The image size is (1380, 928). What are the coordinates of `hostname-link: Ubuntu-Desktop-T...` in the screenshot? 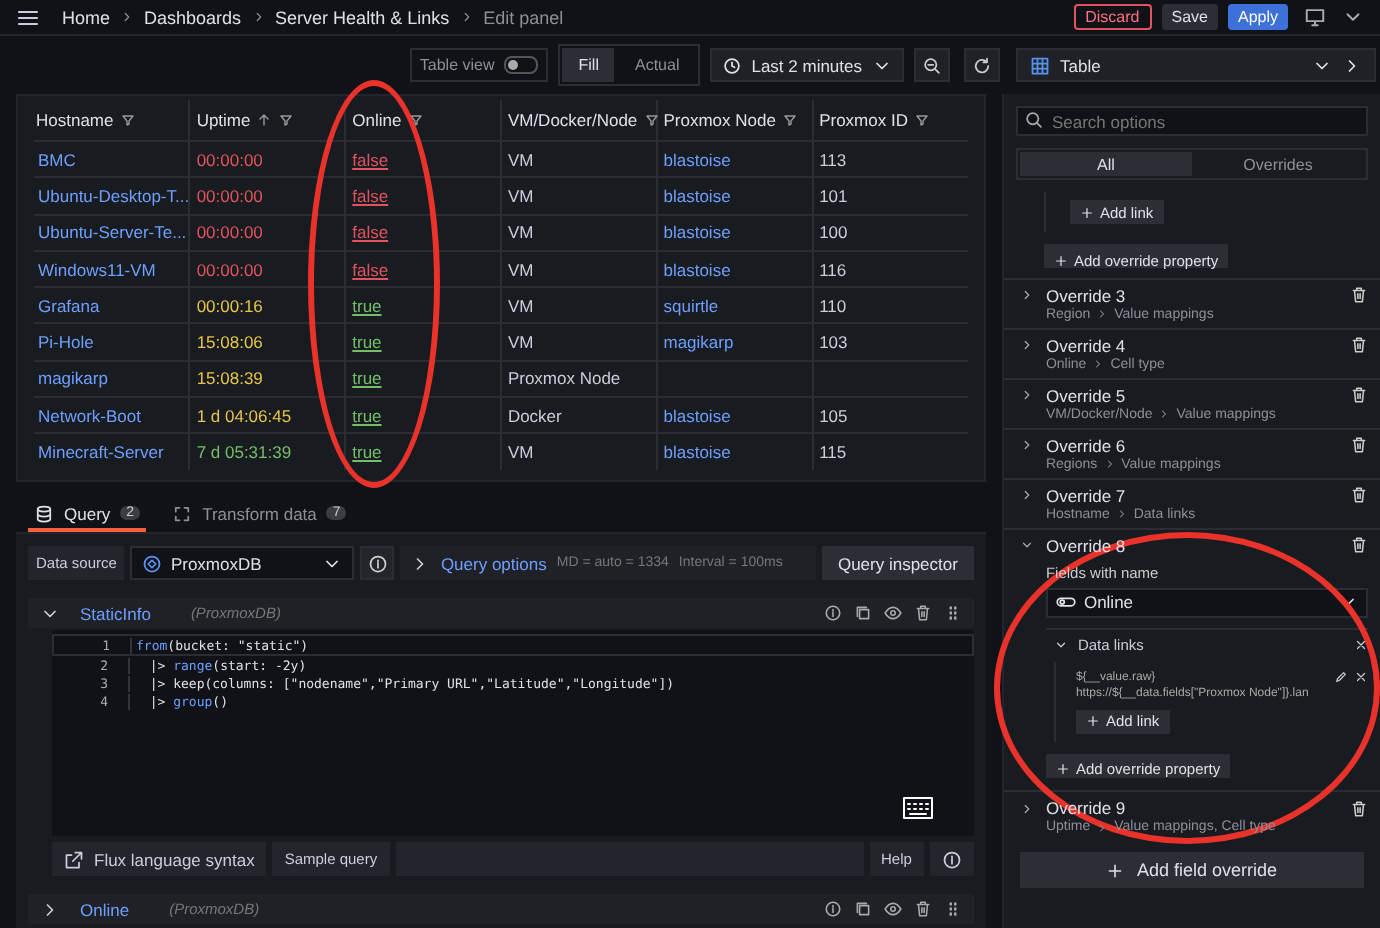 It's located at (112, 196).